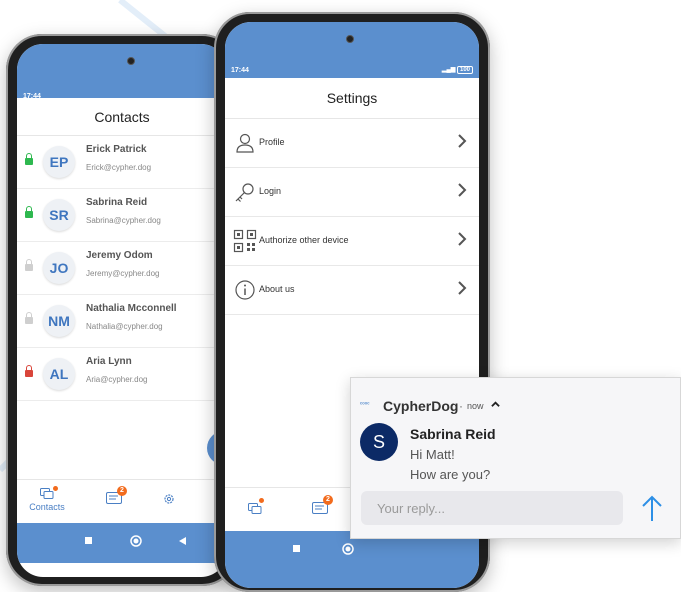 Image resolution: width=681 pixels, height=592 pixels. Describe the element at coordinates (169, 499) in the screenshot. I see `gear-icon` at that location.